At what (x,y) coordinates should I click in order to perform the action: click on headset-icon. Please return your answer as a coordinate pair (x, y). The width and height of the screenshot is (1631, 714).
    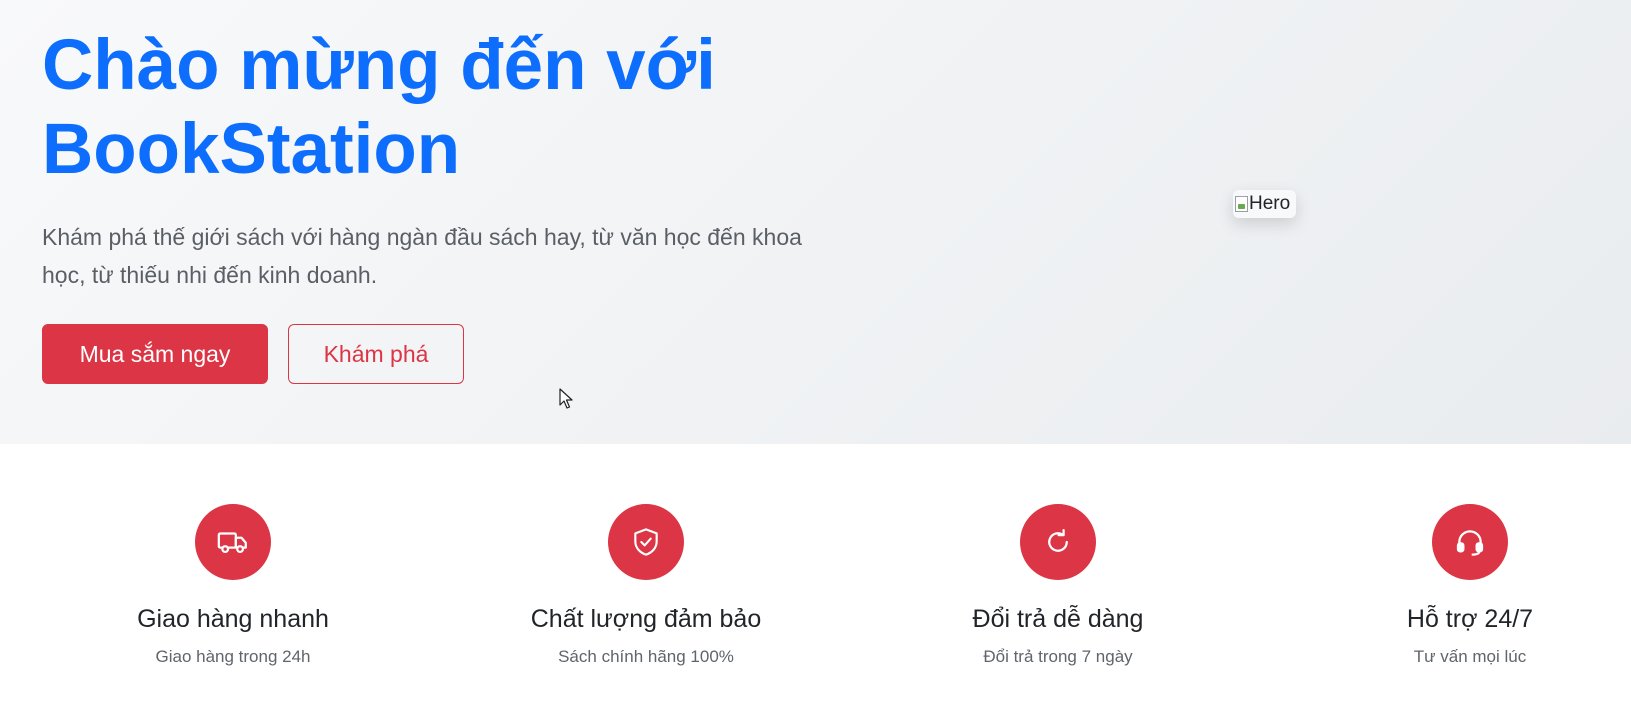
    Looking at the image, I should click on (1470, 542).